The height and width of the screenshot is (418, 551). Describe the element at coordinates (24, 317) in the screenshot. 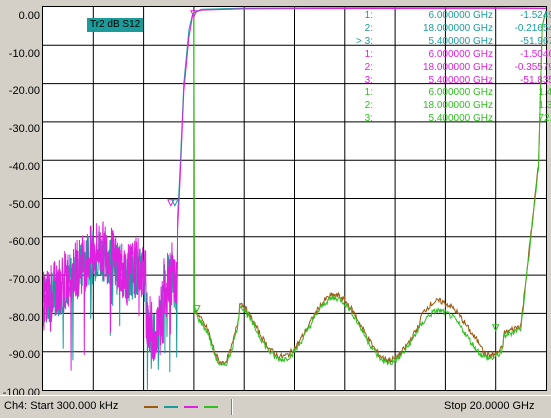

I see `y-tick-label: -80.00` at that location.